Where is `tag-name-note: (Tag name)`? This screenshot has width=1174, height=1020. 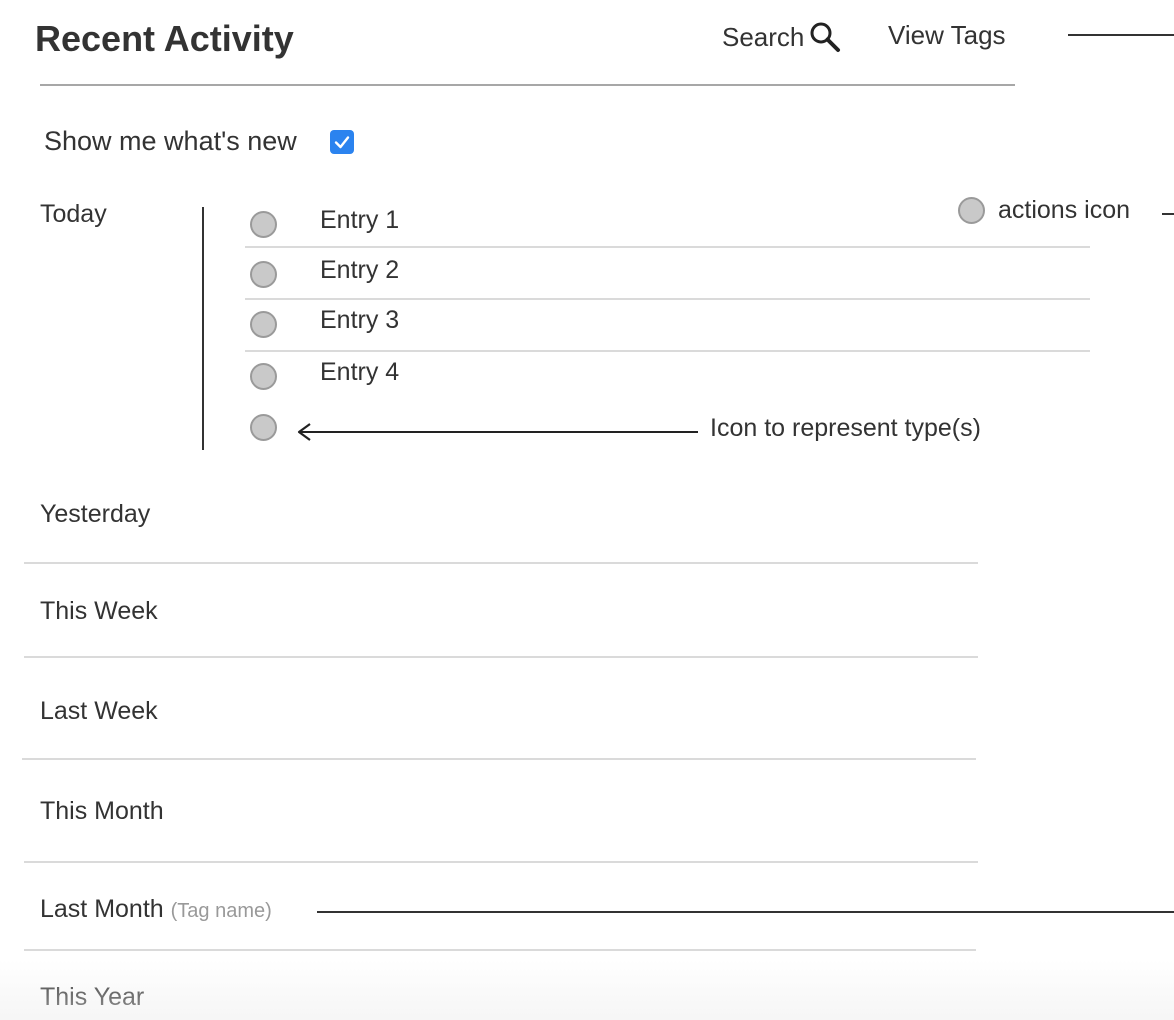
tag-name-note: (Tag name) is located at coordinates (221, 911).